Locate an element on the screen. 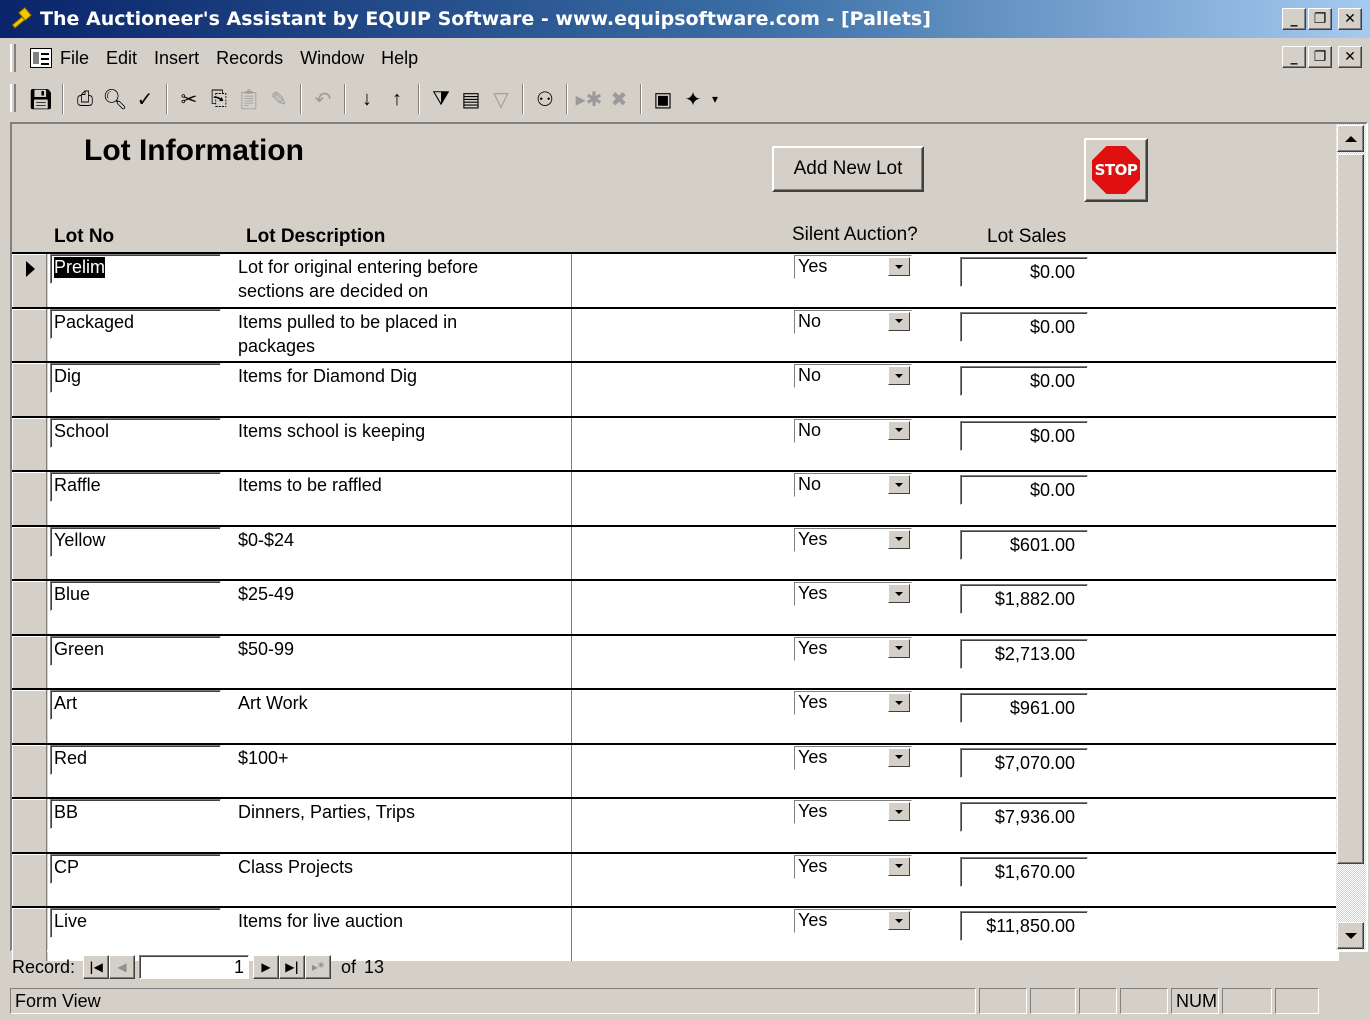 The height and width of the screenshot is (1020, 1370). menu-help: Help is located at coordinates (399, 58).